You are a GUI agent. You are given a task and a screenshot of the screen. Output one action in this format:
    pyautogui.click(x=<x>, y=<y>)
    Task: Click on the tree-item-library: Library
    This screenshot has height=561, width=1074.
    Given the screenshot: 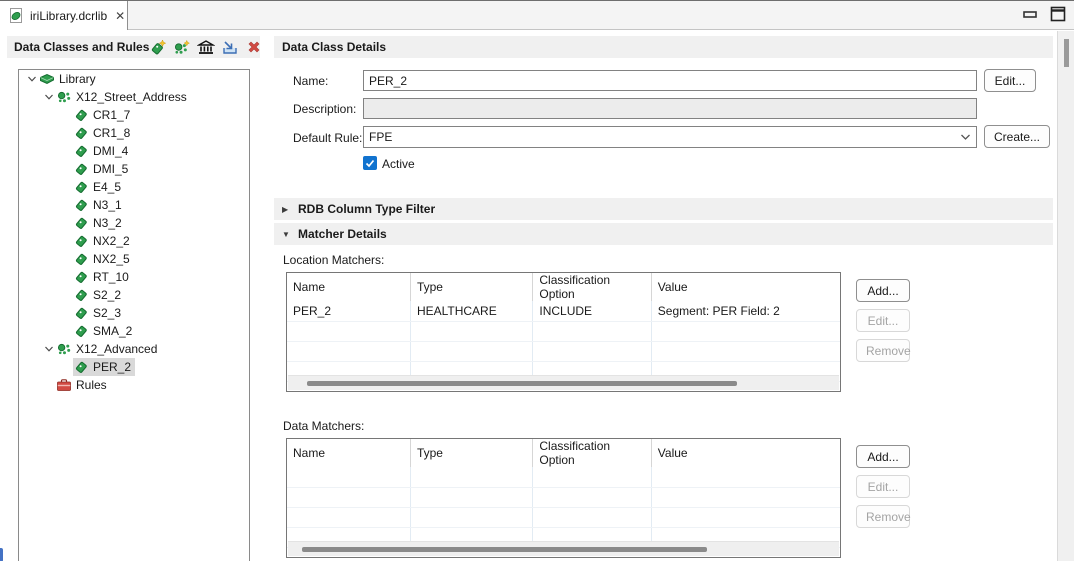 What is the action you would take?
    pyautogui.click(x=134, y=79)
    